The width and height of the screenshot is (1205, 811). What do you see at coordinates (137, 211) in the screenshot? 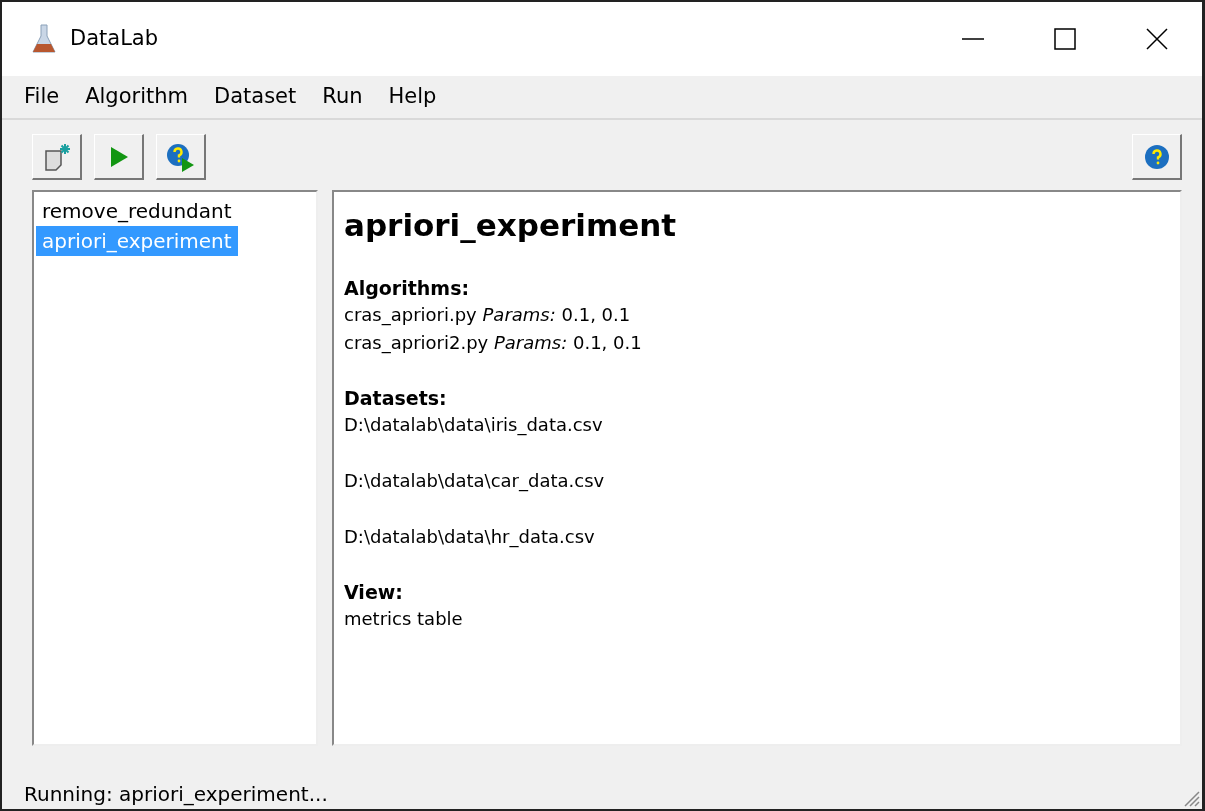
I see `list-item: remove_redundant` at bounding box center [137, 211].